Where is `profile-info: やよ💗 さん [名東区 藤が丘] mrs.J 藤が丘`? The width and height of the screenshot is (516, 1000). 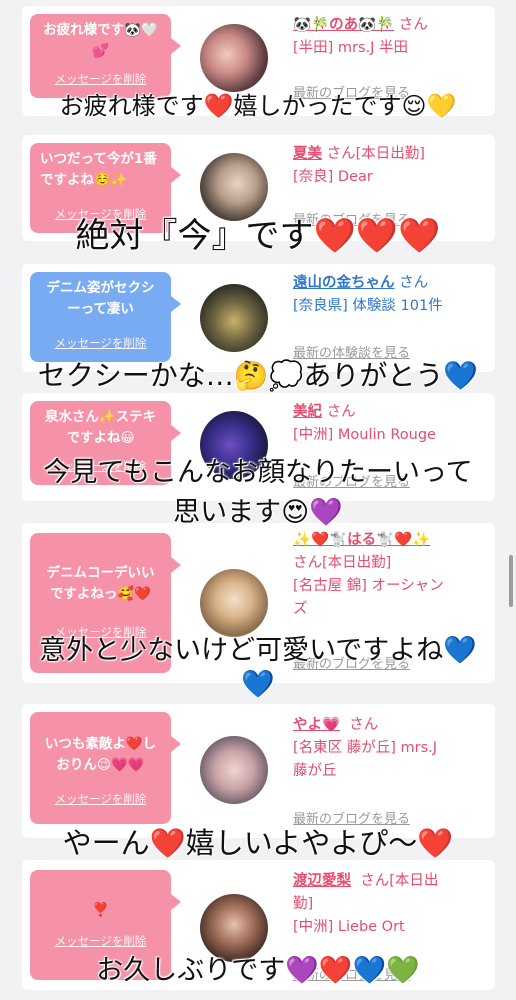
profile-info: やよ💗 さん [名東区 藤が丘] mrs.J 藤が丘 is located at coordinates (393, 748).